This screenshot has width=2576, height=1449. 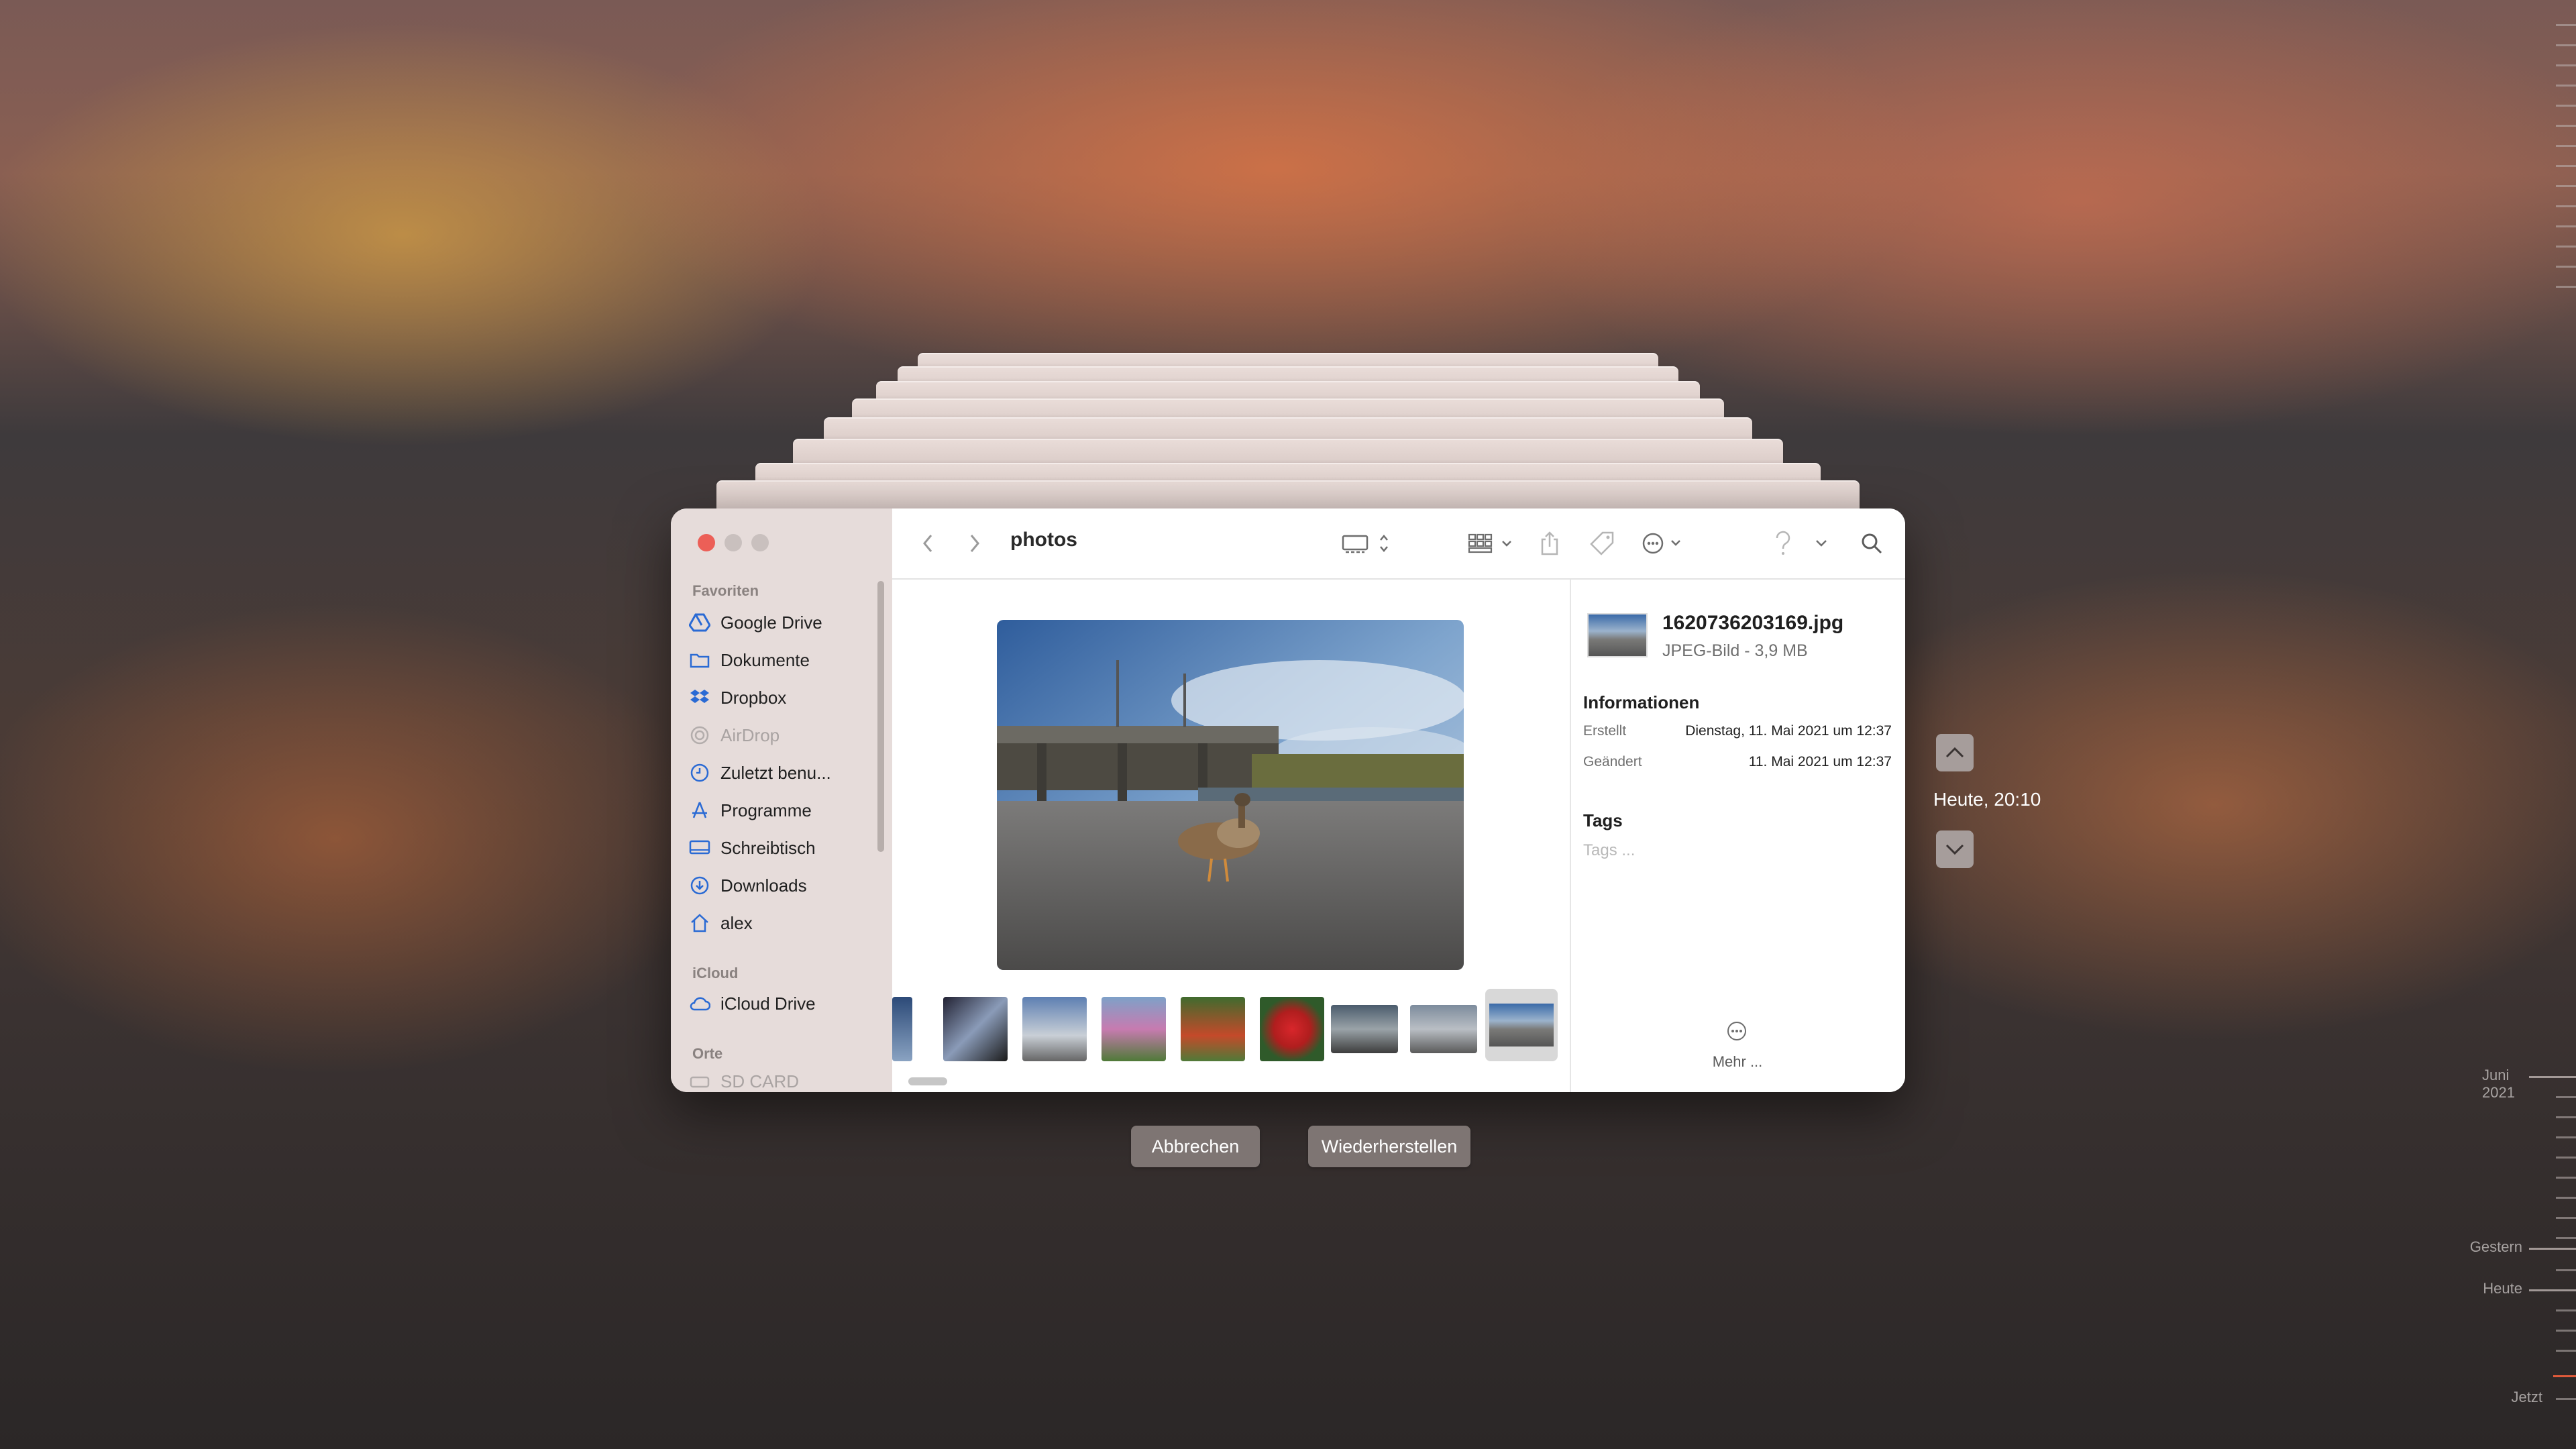 I want to click on sidebar-item-label: AirDrop, so click(x=750, y=734).